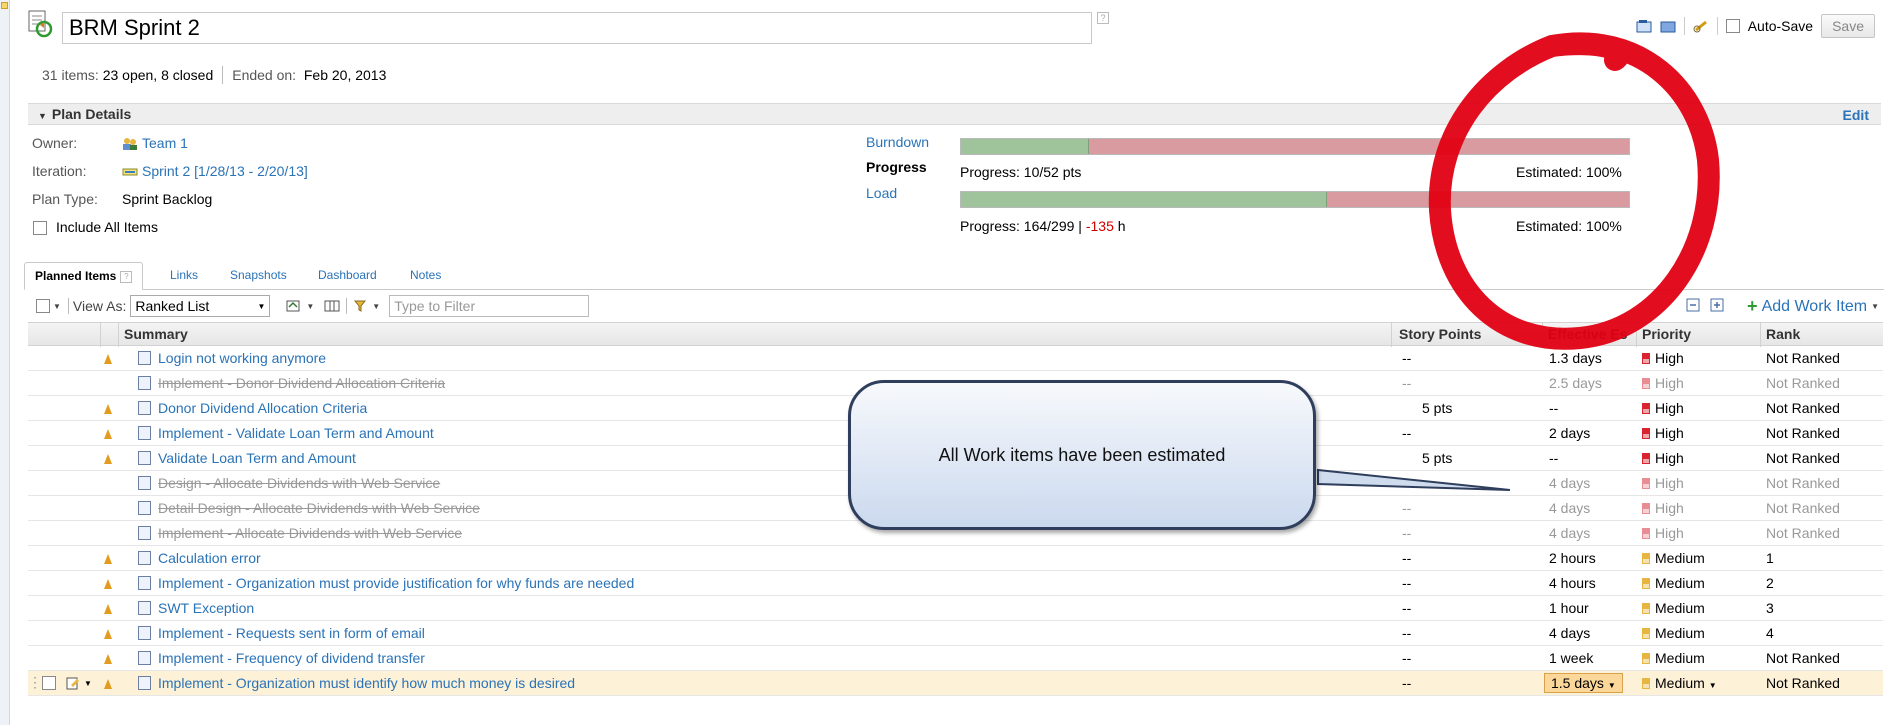 This screenshot has width=1893, height=725. I want to click on load-link: Load, so click(881, 193).